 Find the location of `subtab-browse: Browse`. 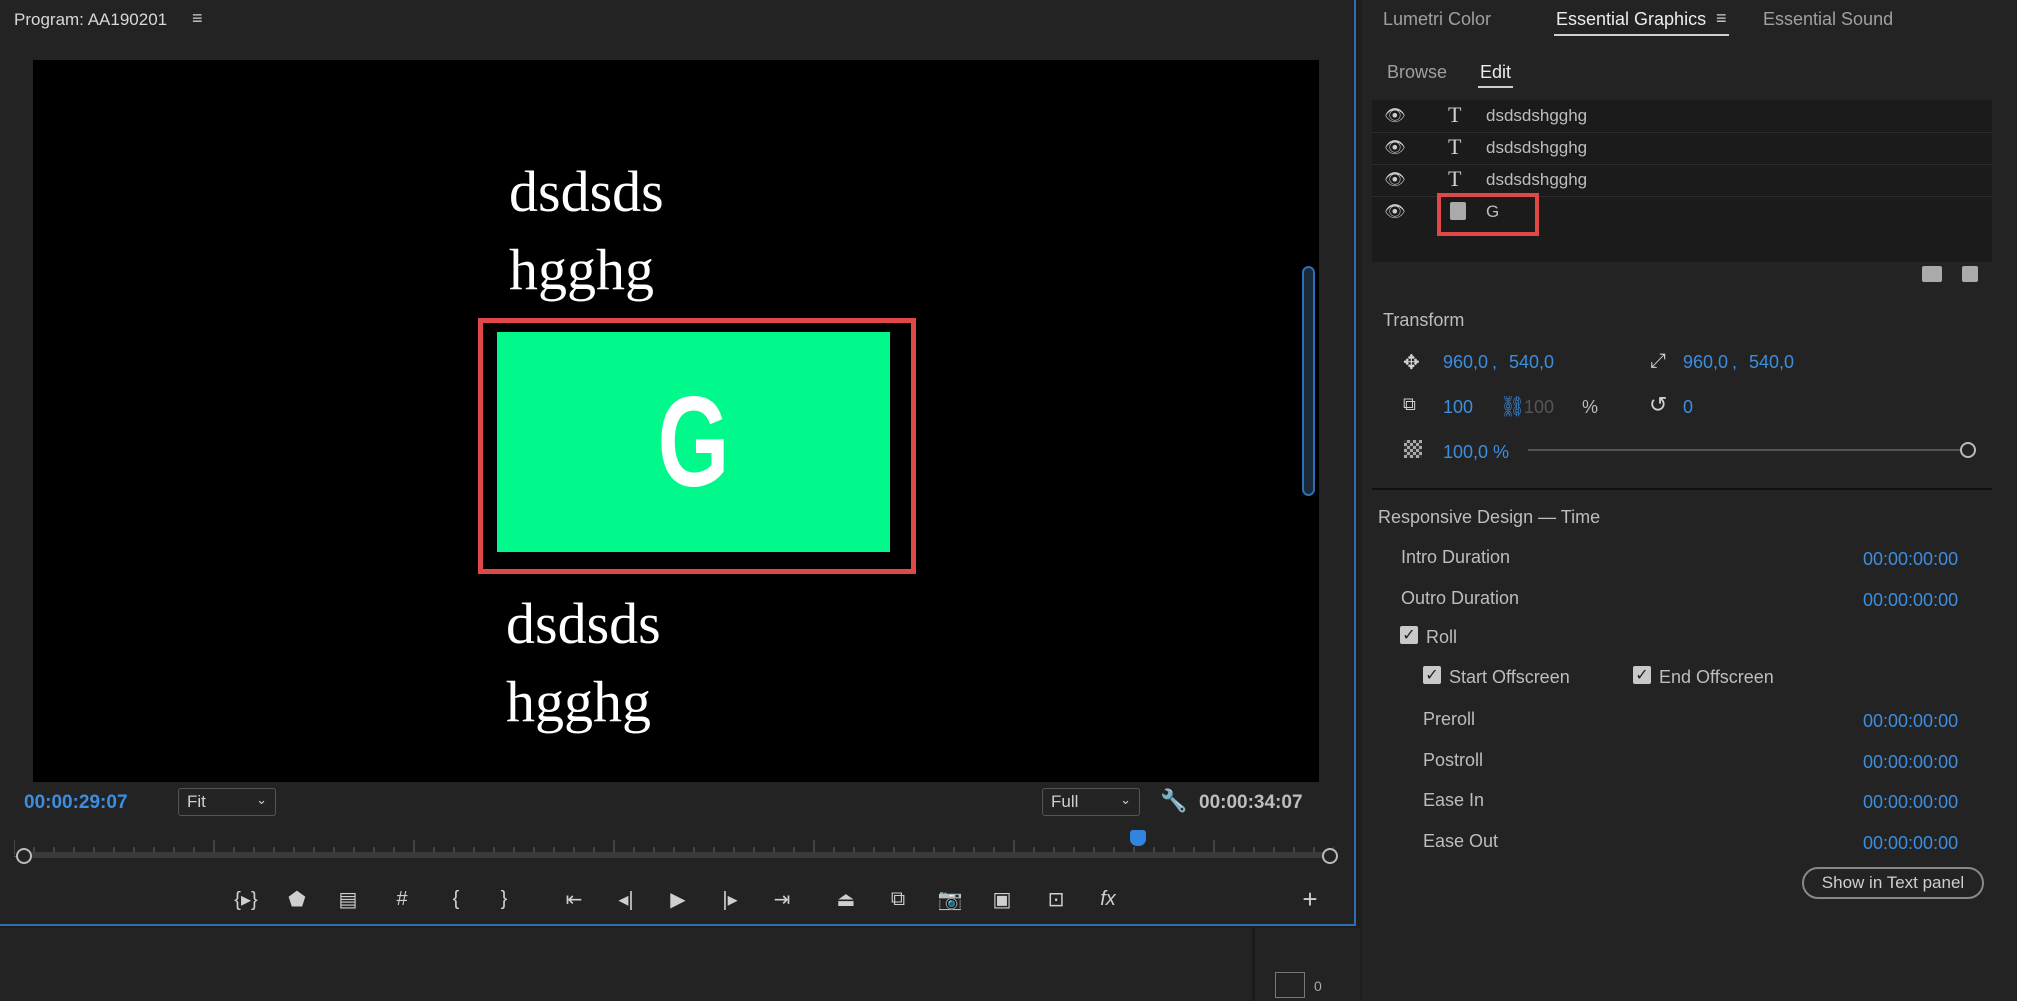

subtab-browse: Browse is located at coordinates (1417, 72).